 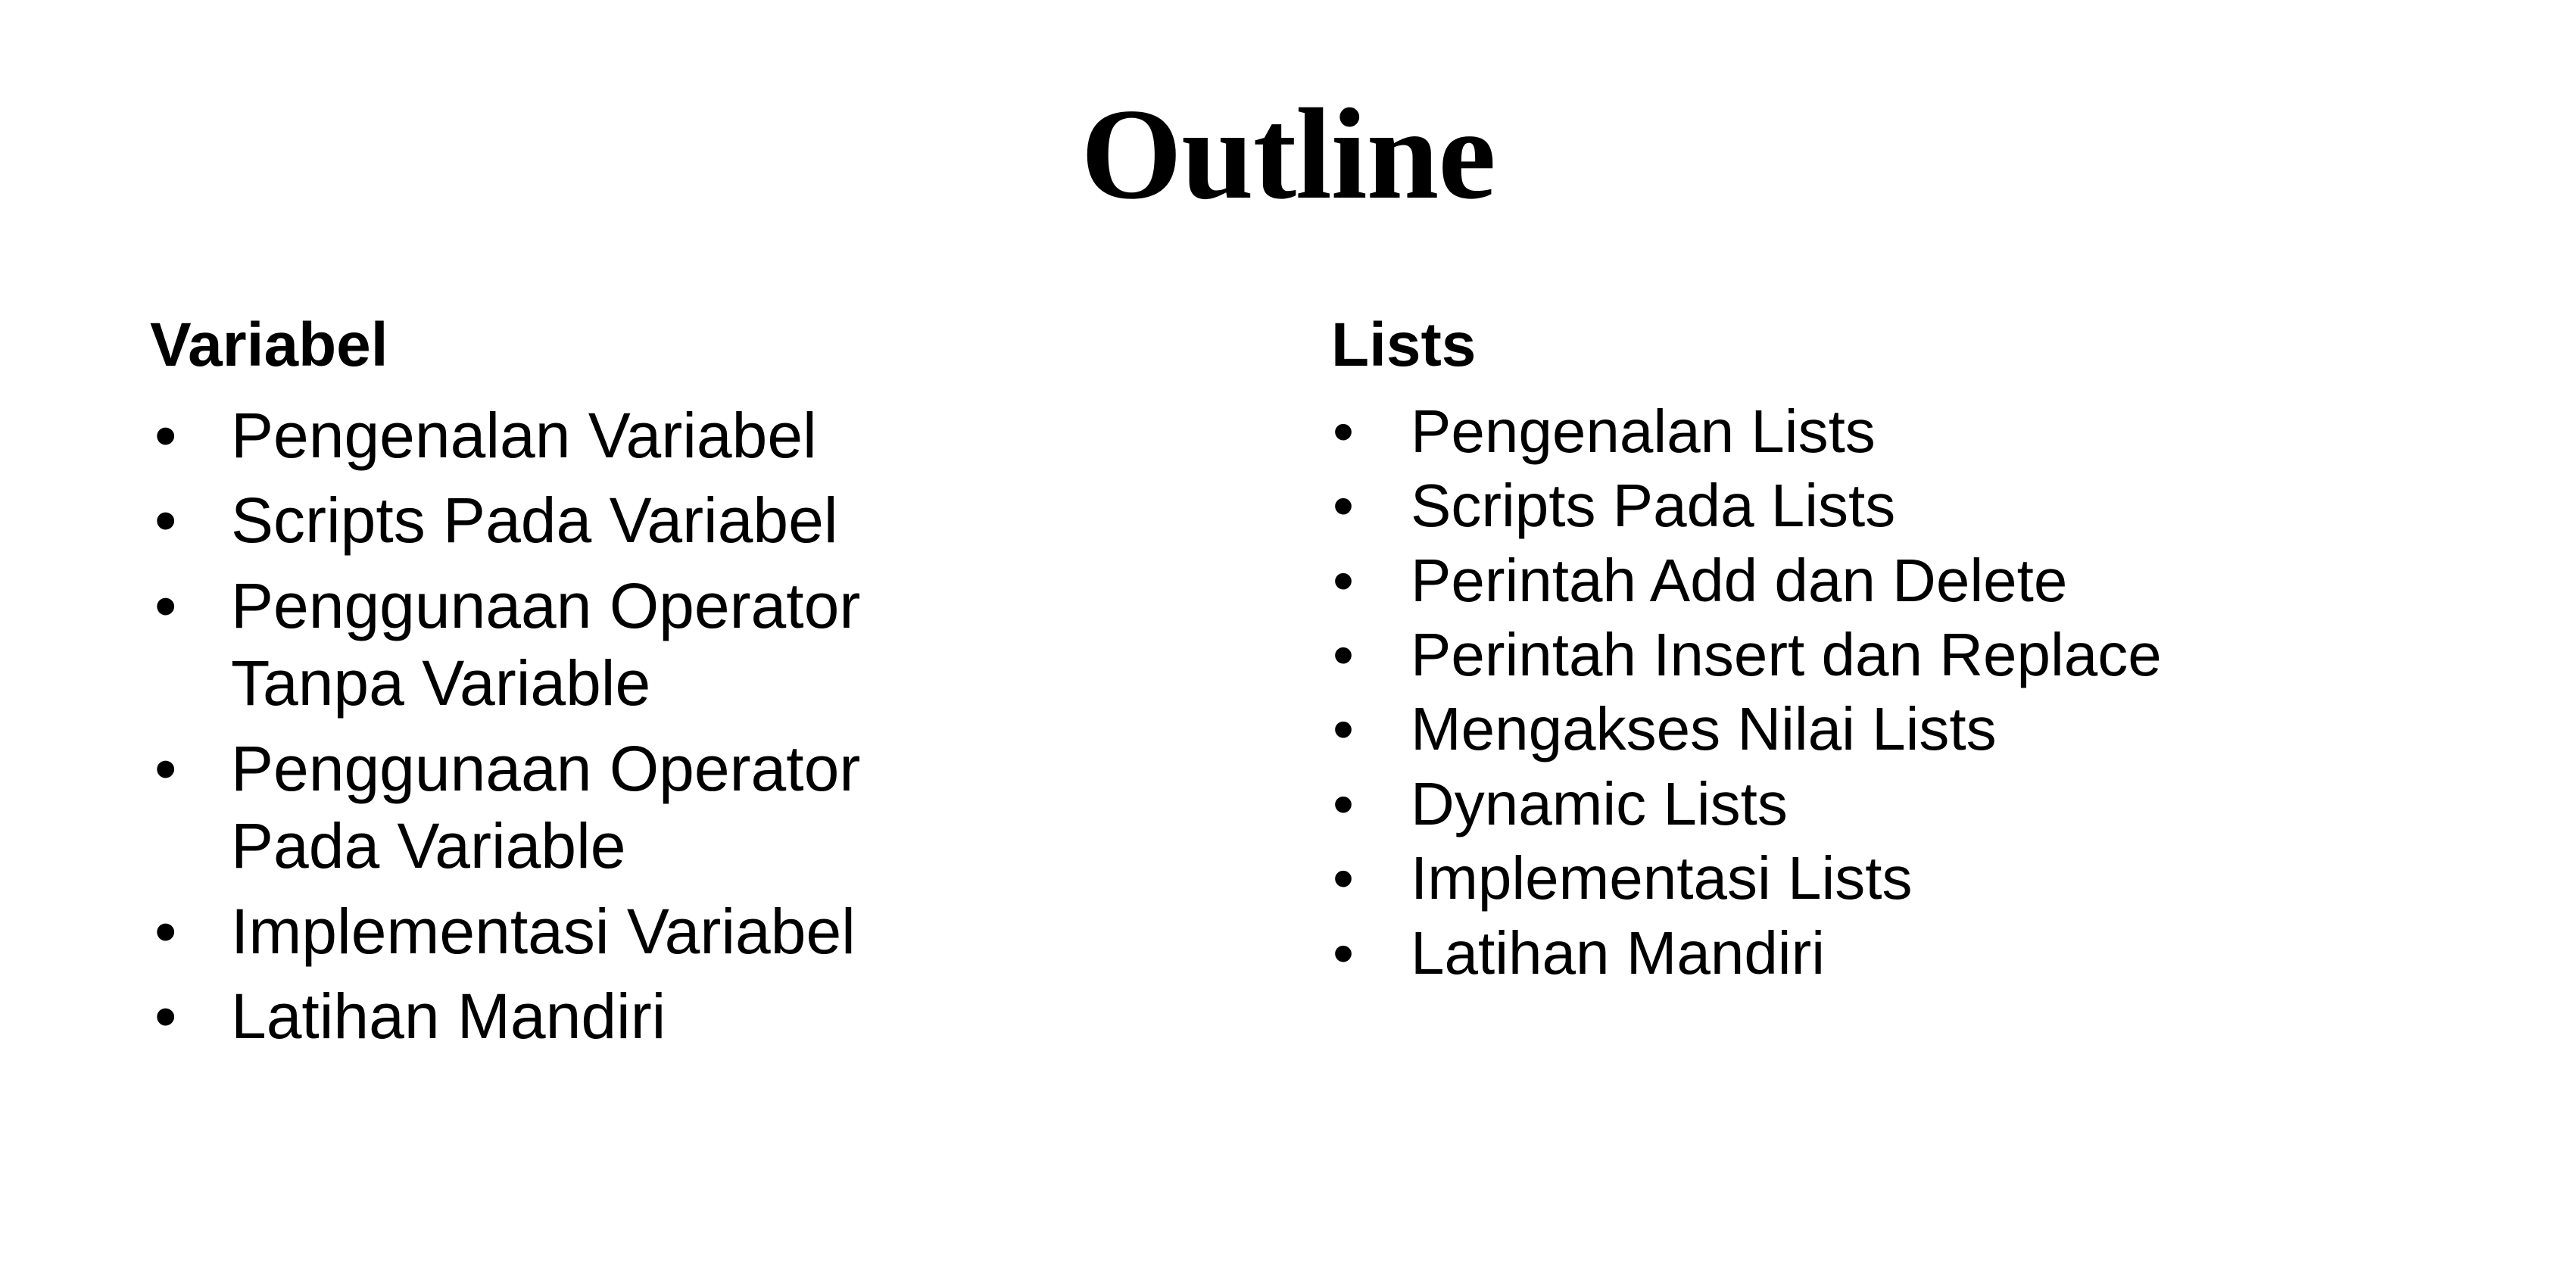 I want to click on list-item-label: Penggunaan Operator Pada Variable, so click(x=546, y=807).